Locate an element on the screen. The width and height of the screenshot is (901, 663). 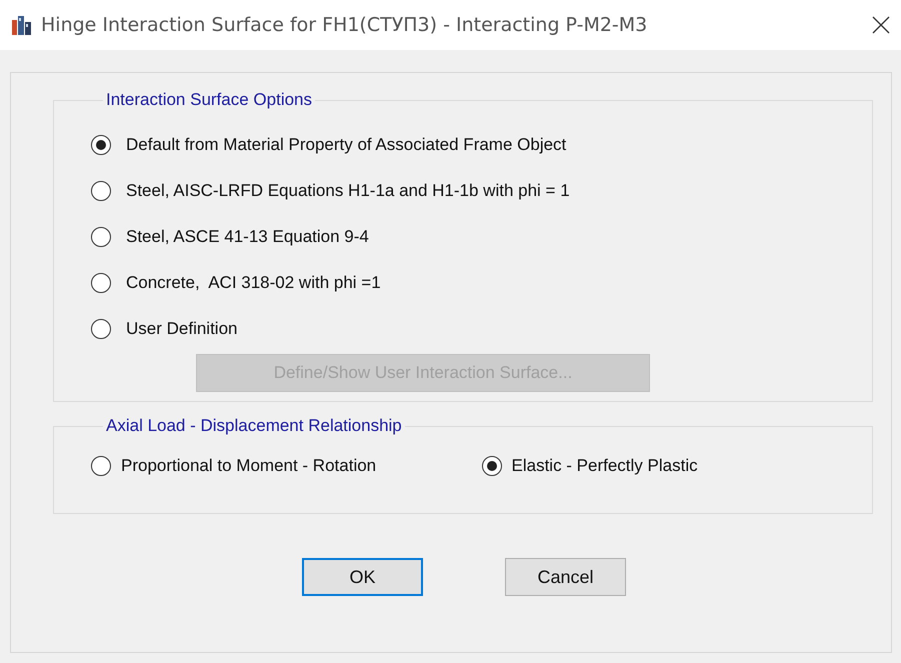
option-label: Default from Material Property of Associated Frame Object is located at coordinates (346, 145).